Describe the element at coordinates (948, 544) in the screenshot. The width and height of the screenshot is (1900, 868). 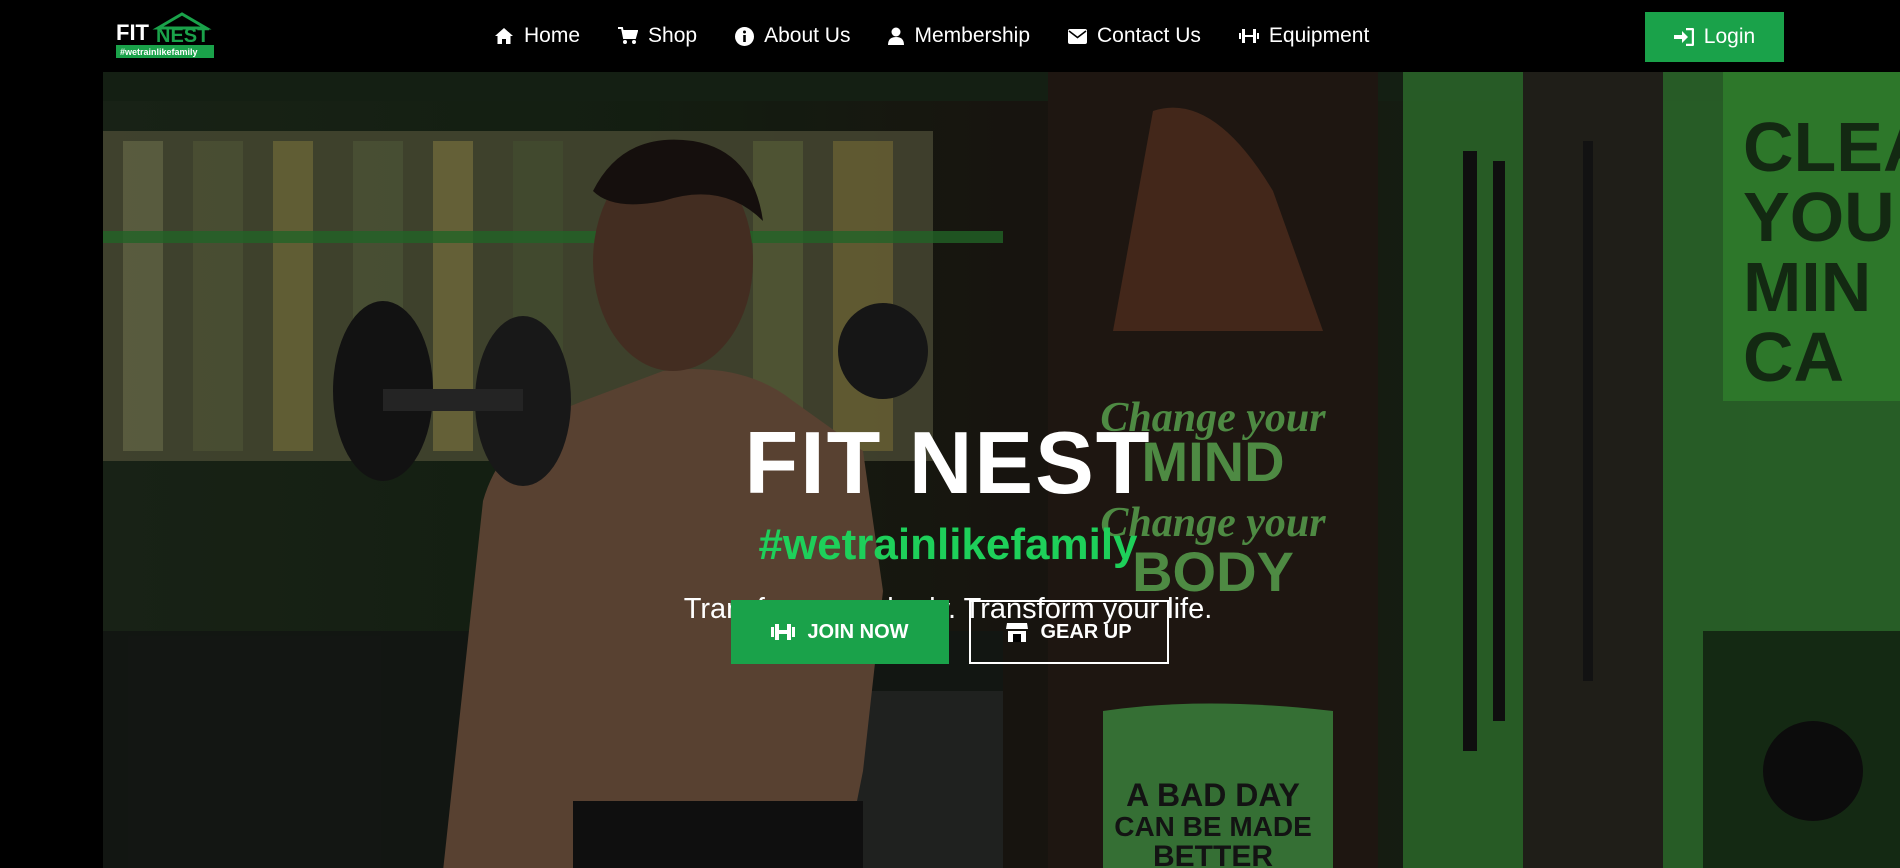
I see `hero-tagline: #wetrainlikefamily` at that location.